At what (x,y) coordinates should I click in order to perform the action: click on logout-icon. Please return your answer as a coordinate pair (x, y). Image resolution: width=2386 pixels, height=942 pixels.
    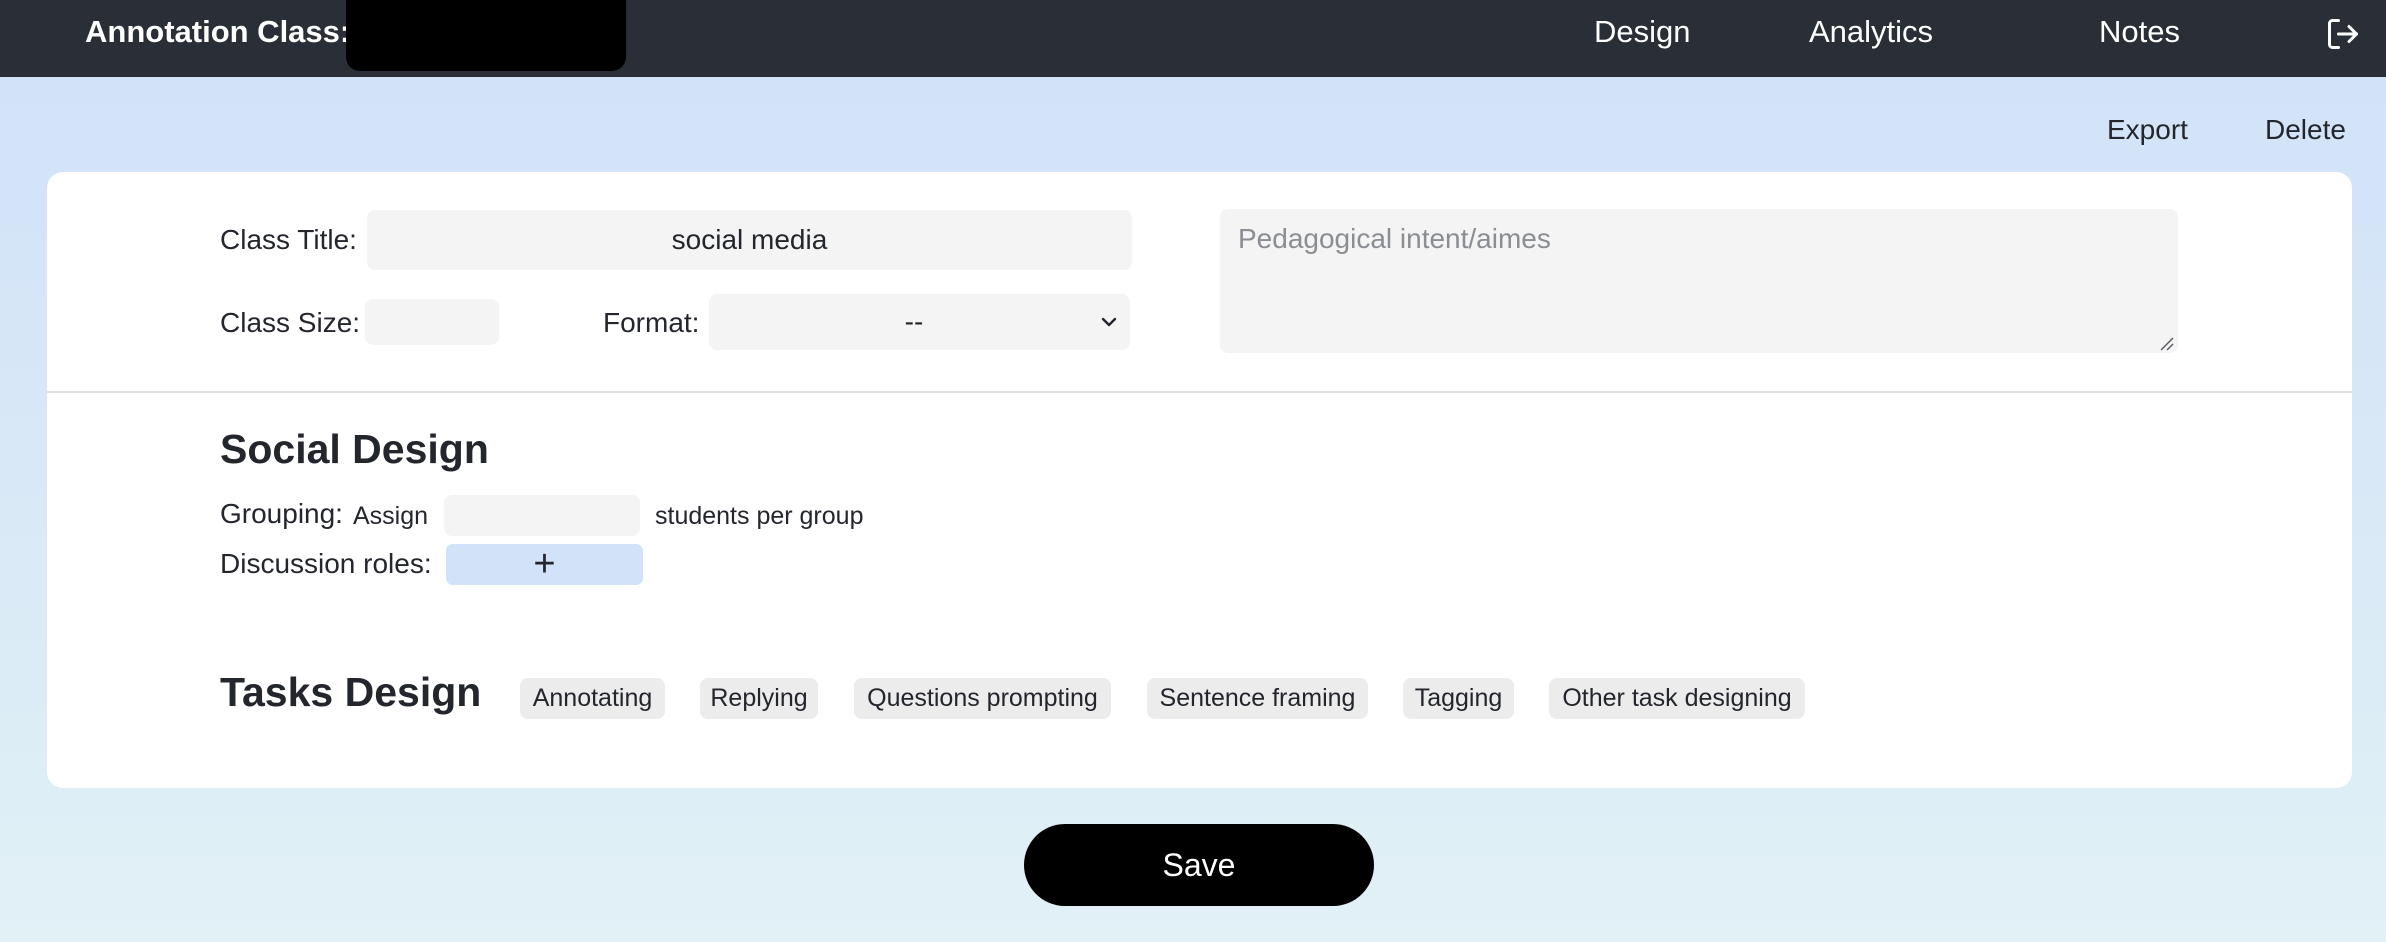
    Looking at the image, I should click on (2343, 34).